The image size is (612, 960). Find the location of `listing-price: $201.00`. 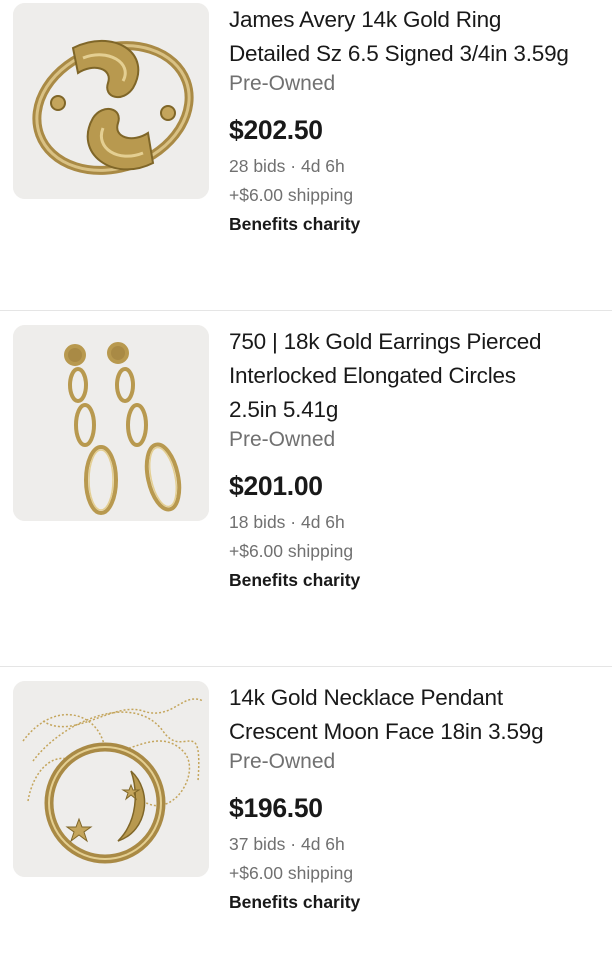

listing-price: $201.00 is located at coordinates (276, 486).